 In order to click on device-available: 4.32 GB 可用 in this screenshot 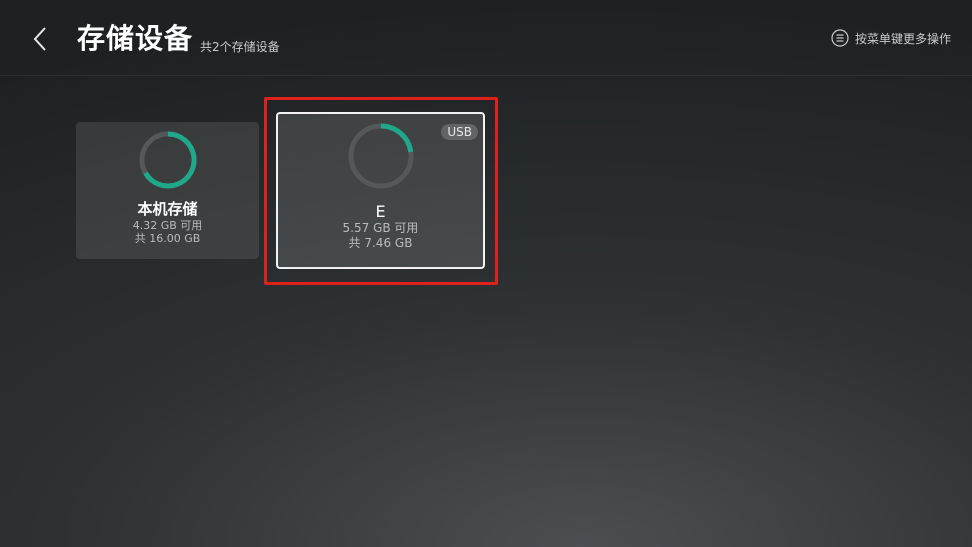, I will do `click(167, 225)`.